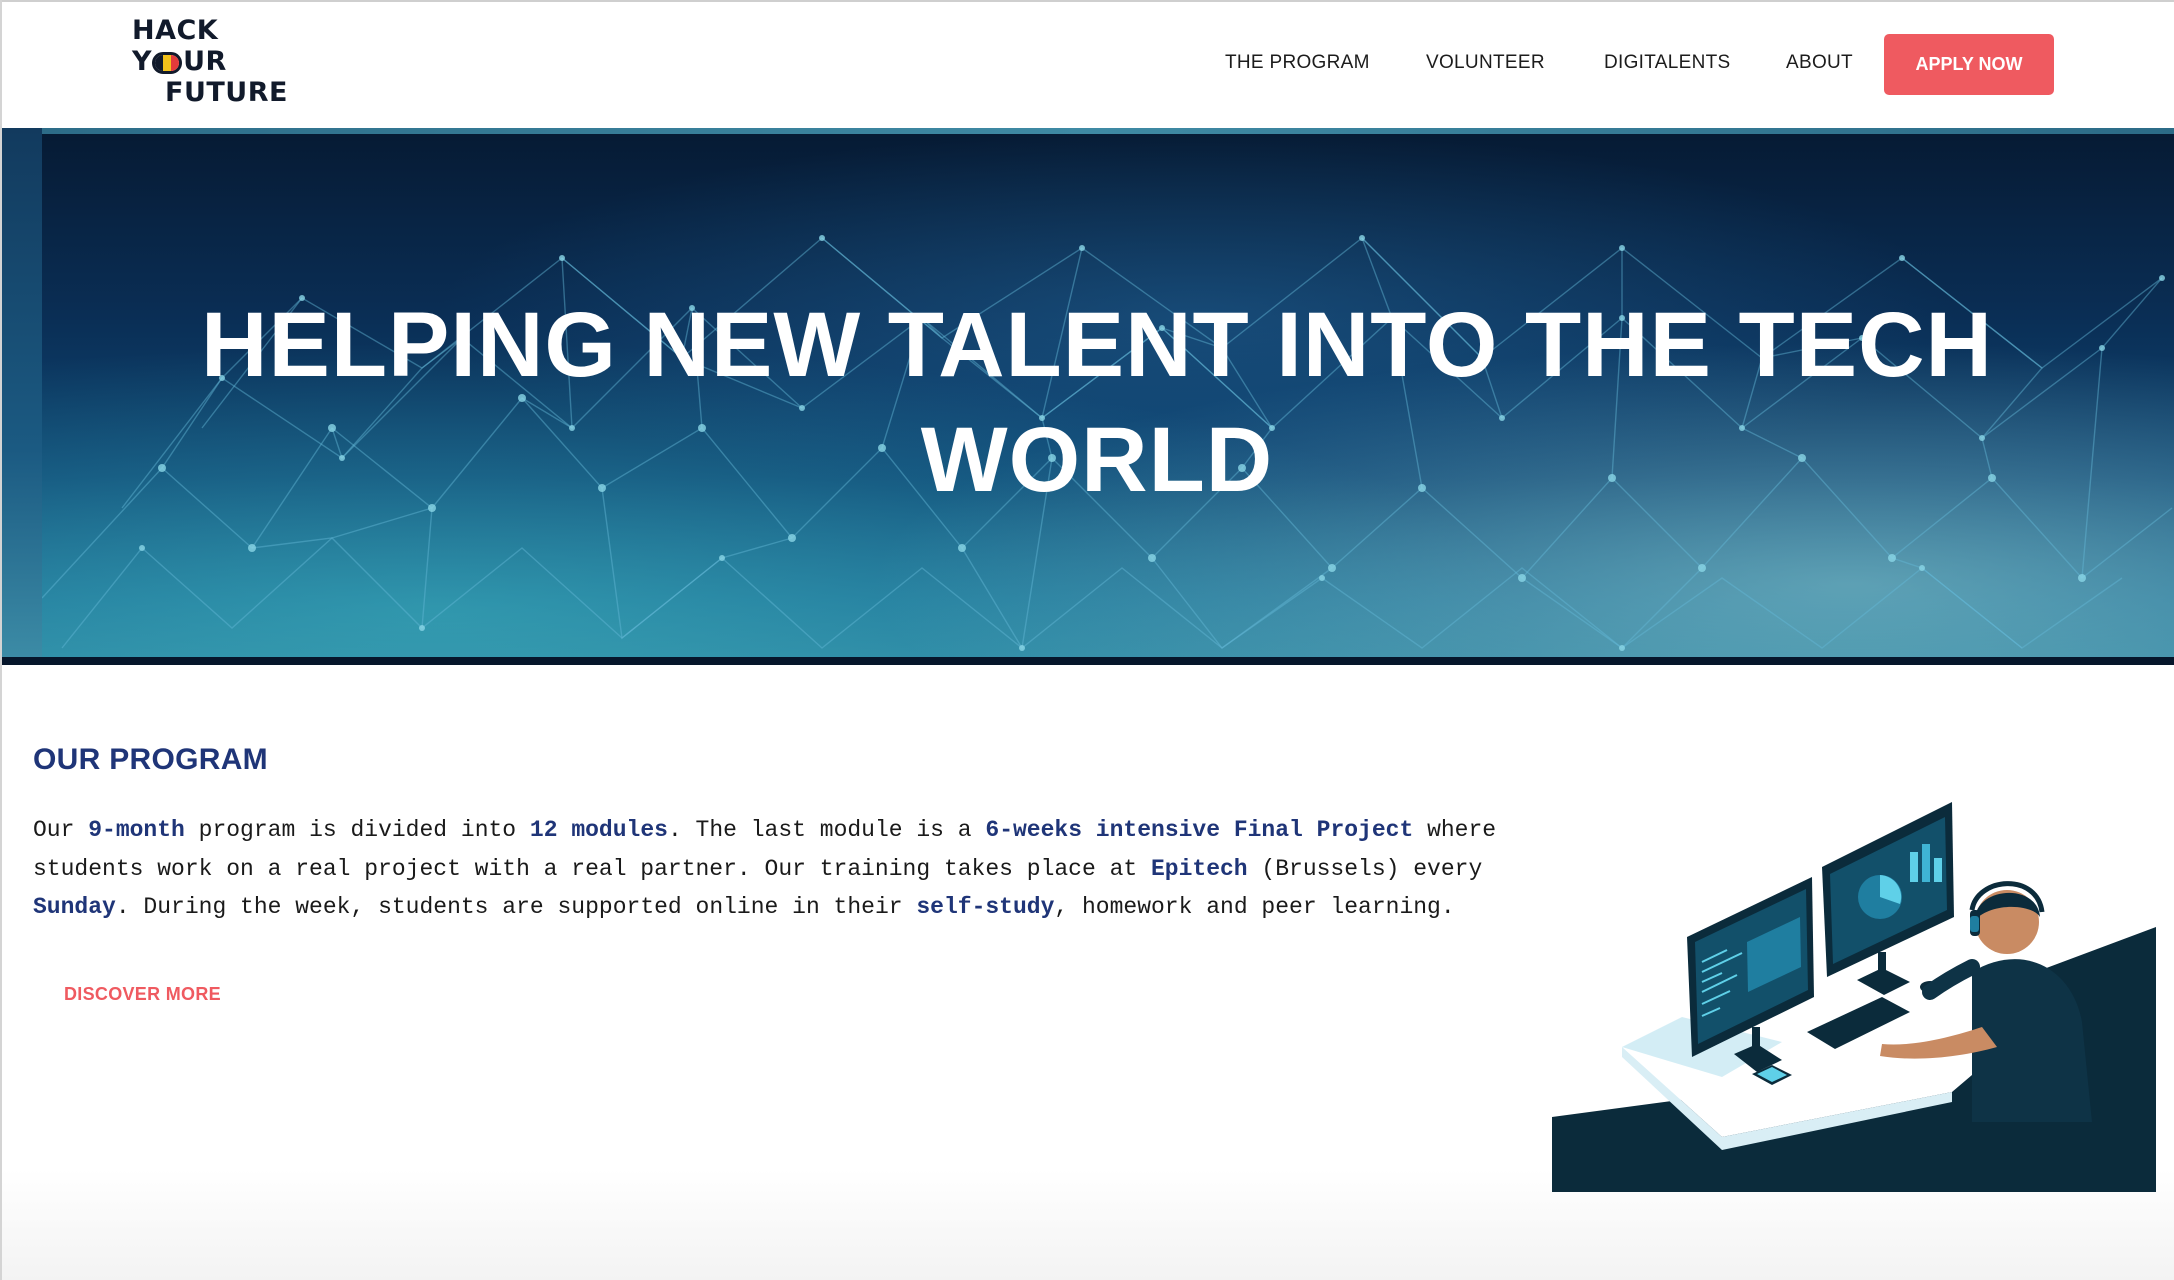 Image resolution: width=2174 pixels, height=1280 pixels. I want to click on hero-top-border, so click(1088, 131).